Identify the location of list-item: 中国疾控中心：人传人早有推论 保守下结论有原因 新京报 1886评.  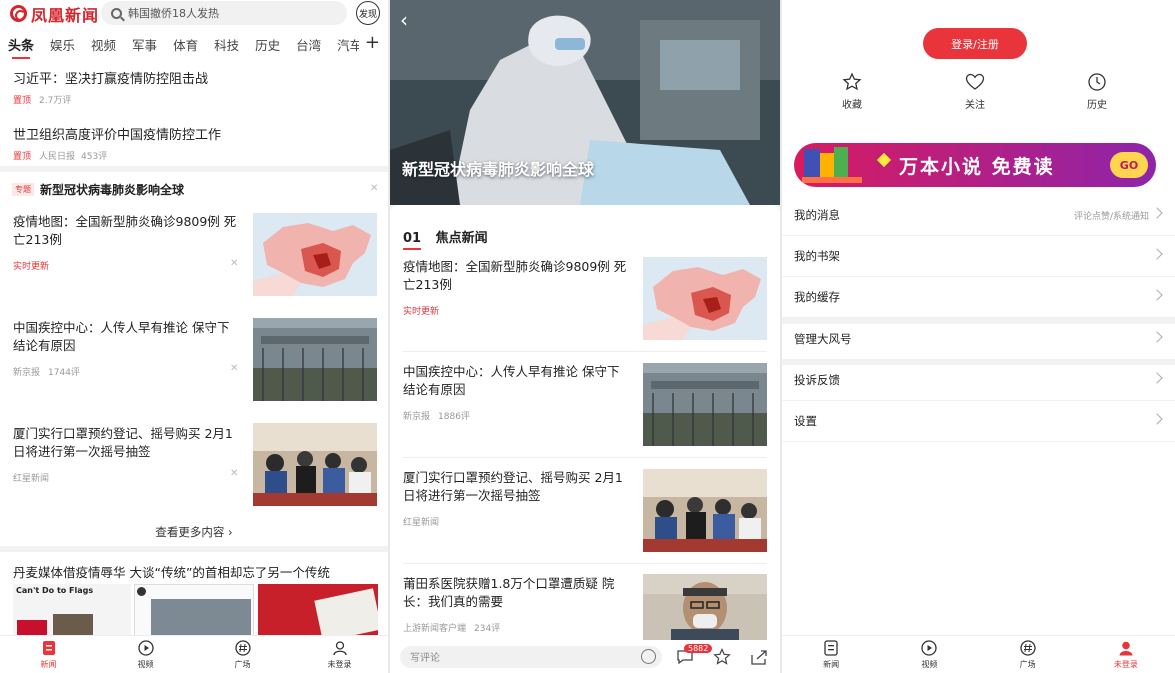
(517, 392).